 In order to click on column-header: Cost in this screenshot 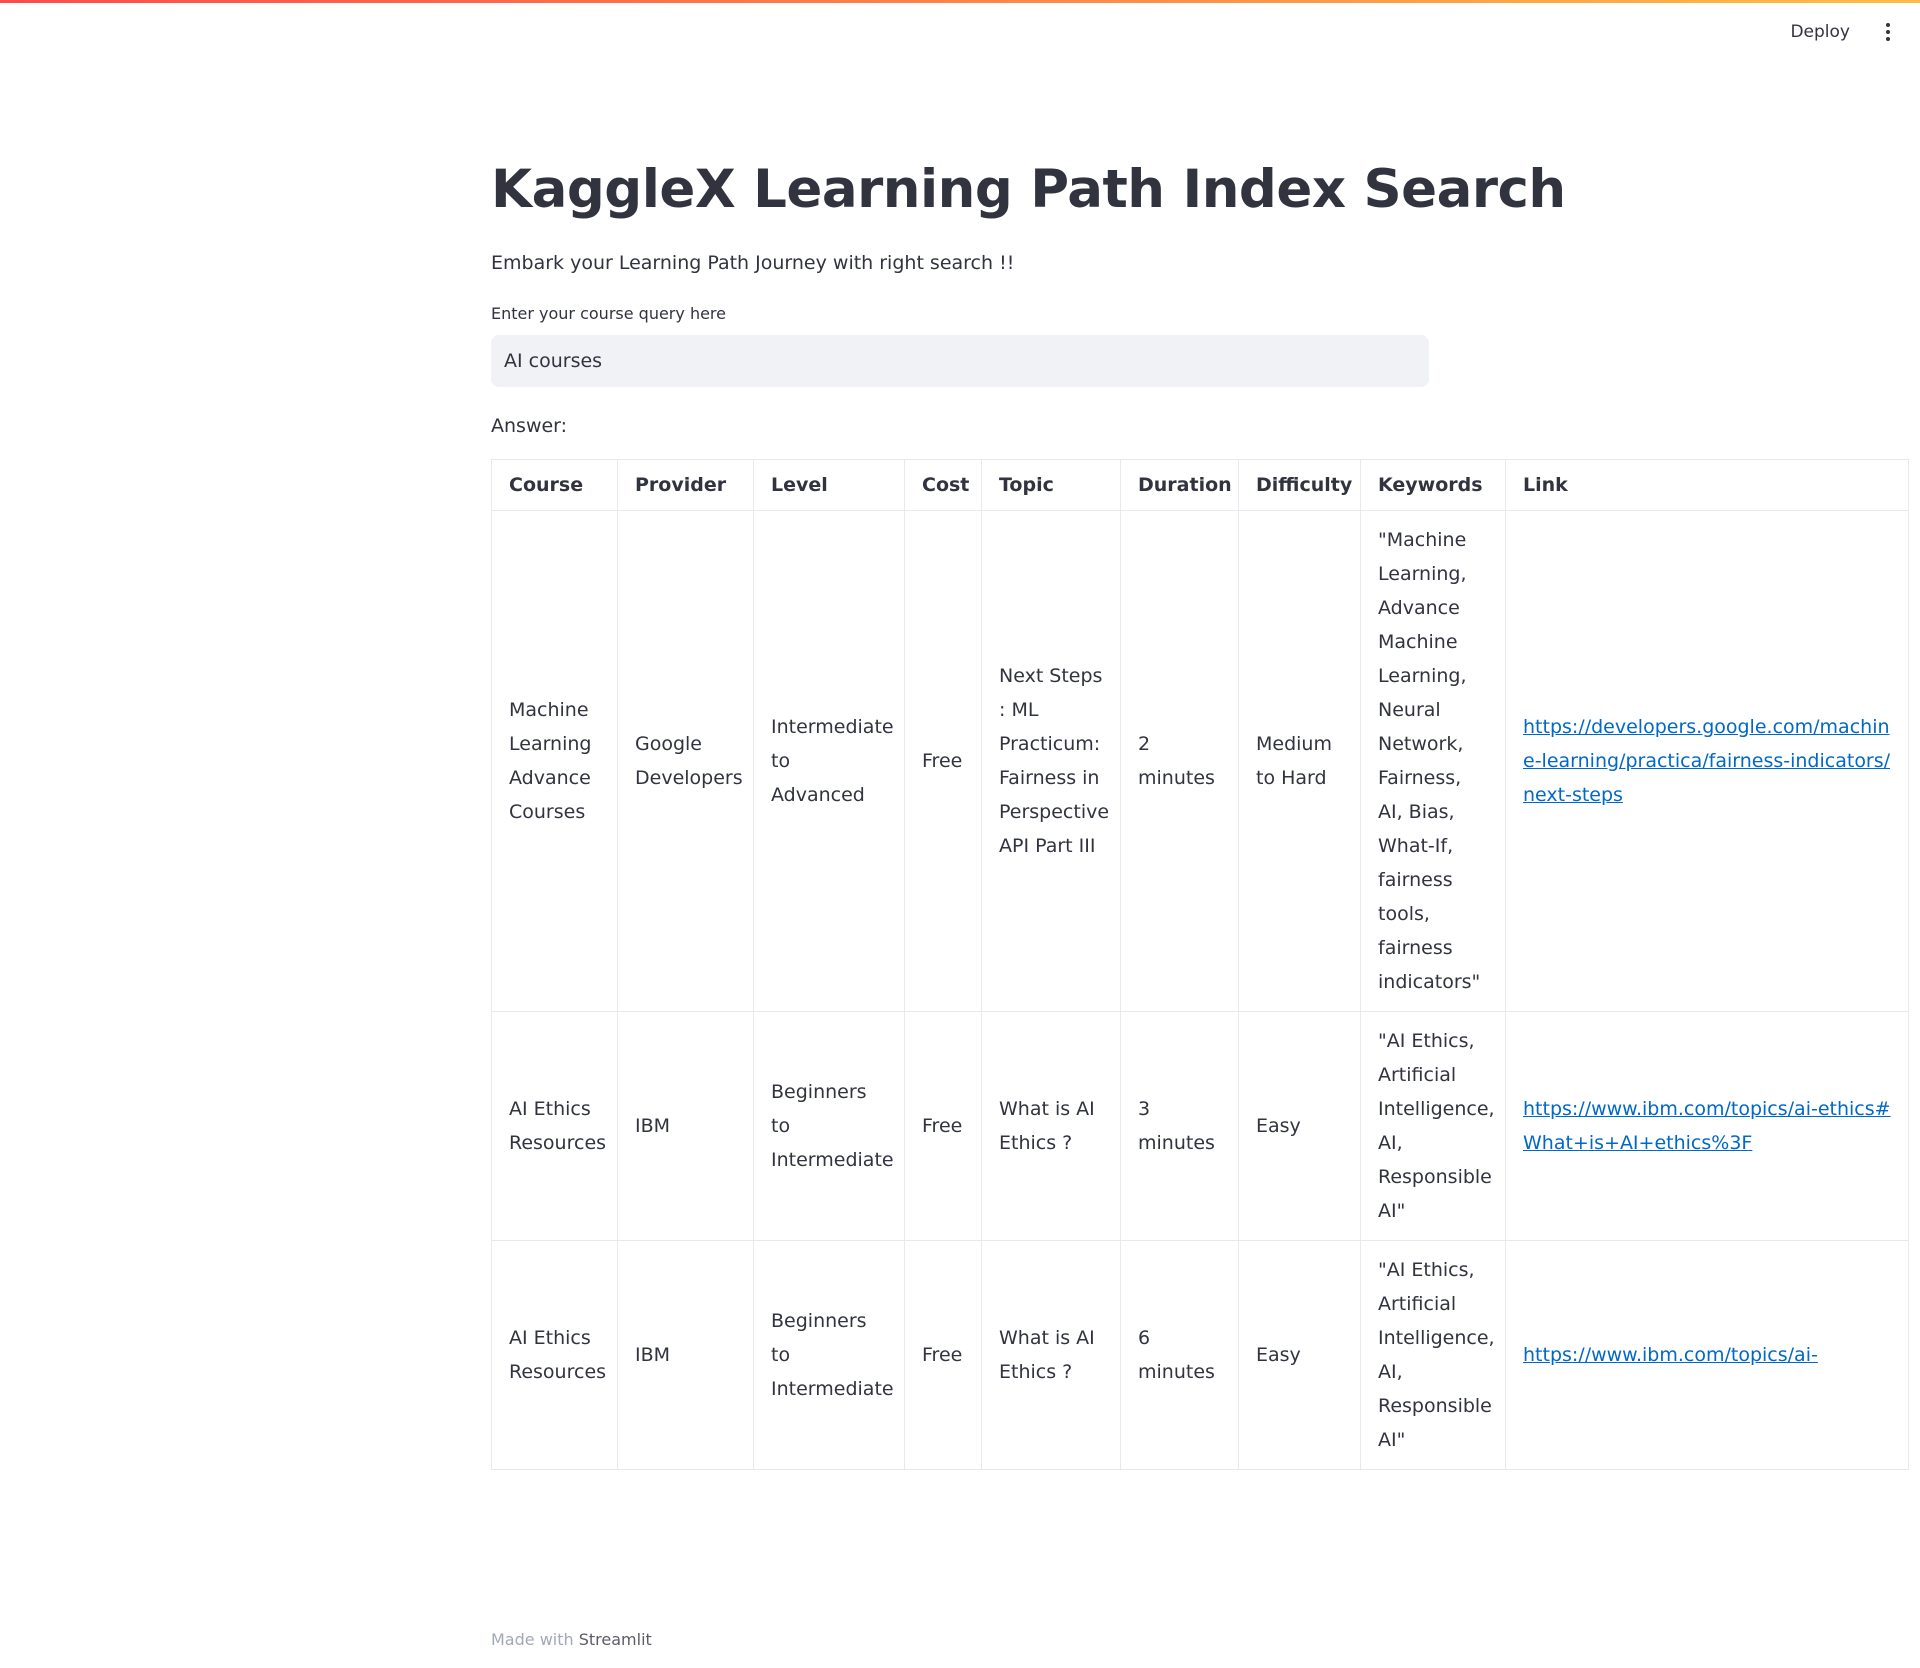, I will do `click(943, 485)`.